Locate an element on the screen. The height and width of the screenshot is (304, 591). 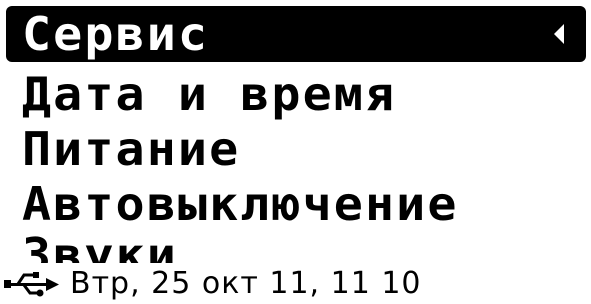
selection-arrow-icon is located at coordinates (559, 34).